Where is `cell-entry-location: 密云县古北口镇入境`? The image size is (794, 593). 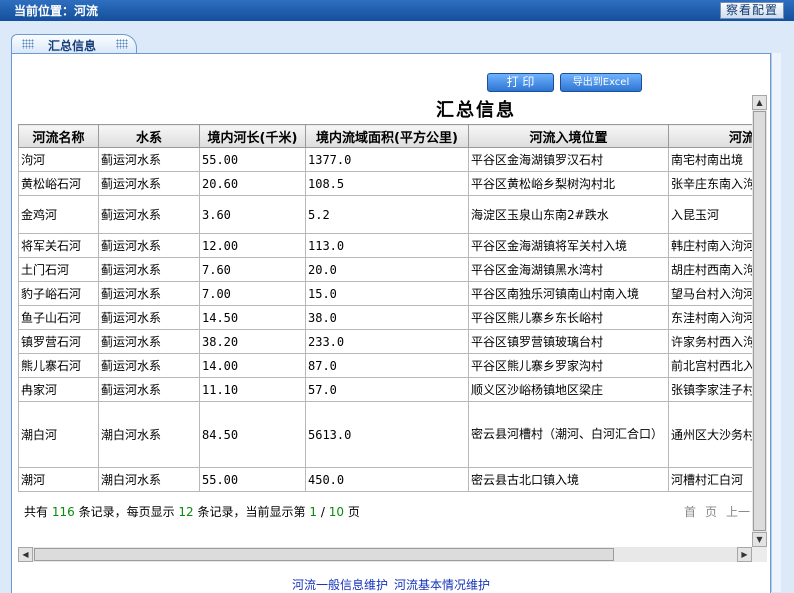
cell-entry-location: 密云县古北口镇入境 is located at coordinates (568, 479).